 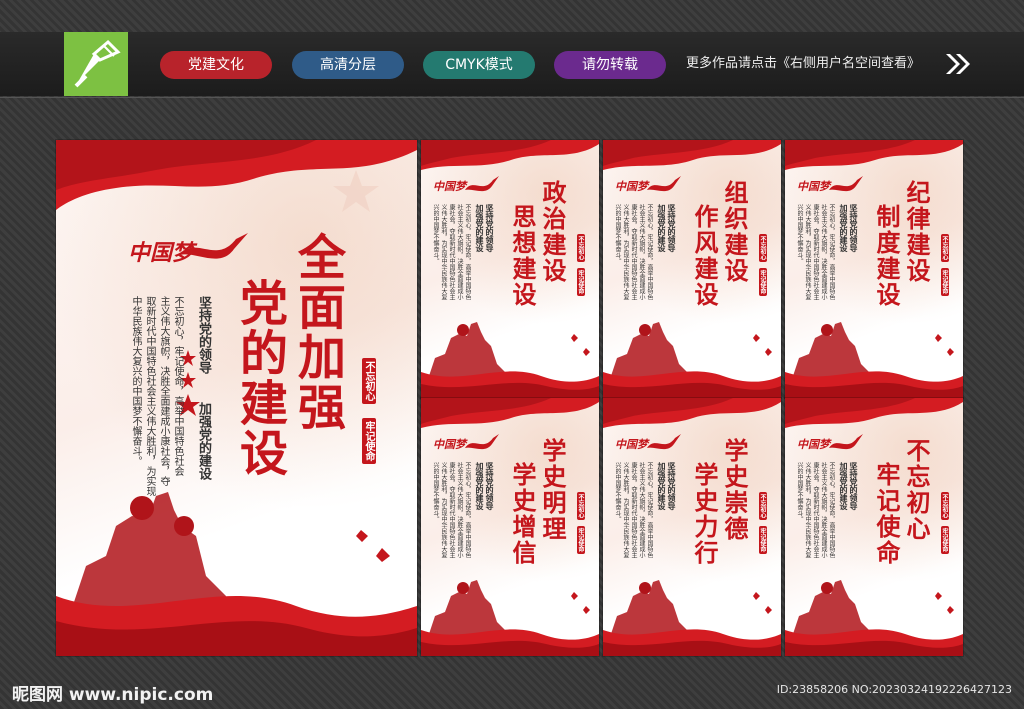 What do you see at coordinates (886, 514) in the screenshot?
I see `poster-title-line2: 牢记使命` at bounding box center [886, 514].